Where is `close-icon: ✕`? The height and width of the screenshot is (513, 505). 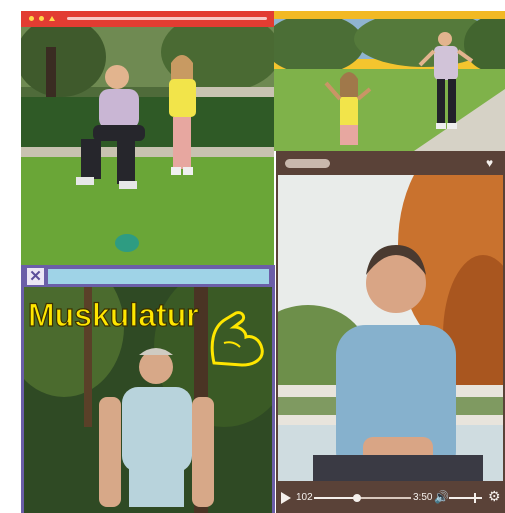 close-icon: ✕ is located at coordinates (35, 276).